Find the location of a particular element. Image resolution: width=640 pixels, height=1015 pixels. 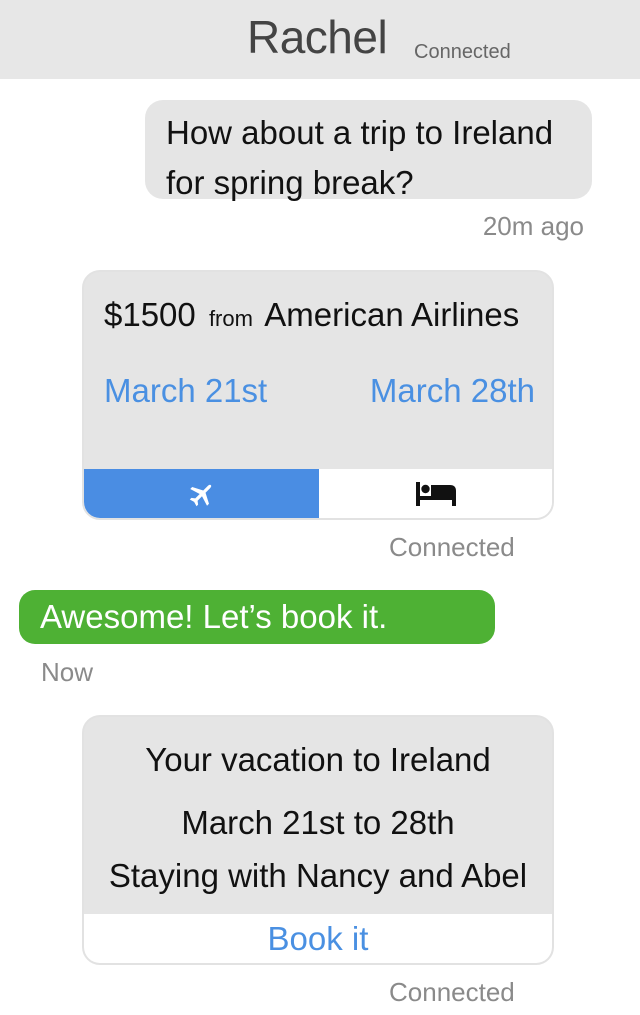

outgoing-message-bubble: Awesome! Let’s book it. is located at coordinates (257, 617).